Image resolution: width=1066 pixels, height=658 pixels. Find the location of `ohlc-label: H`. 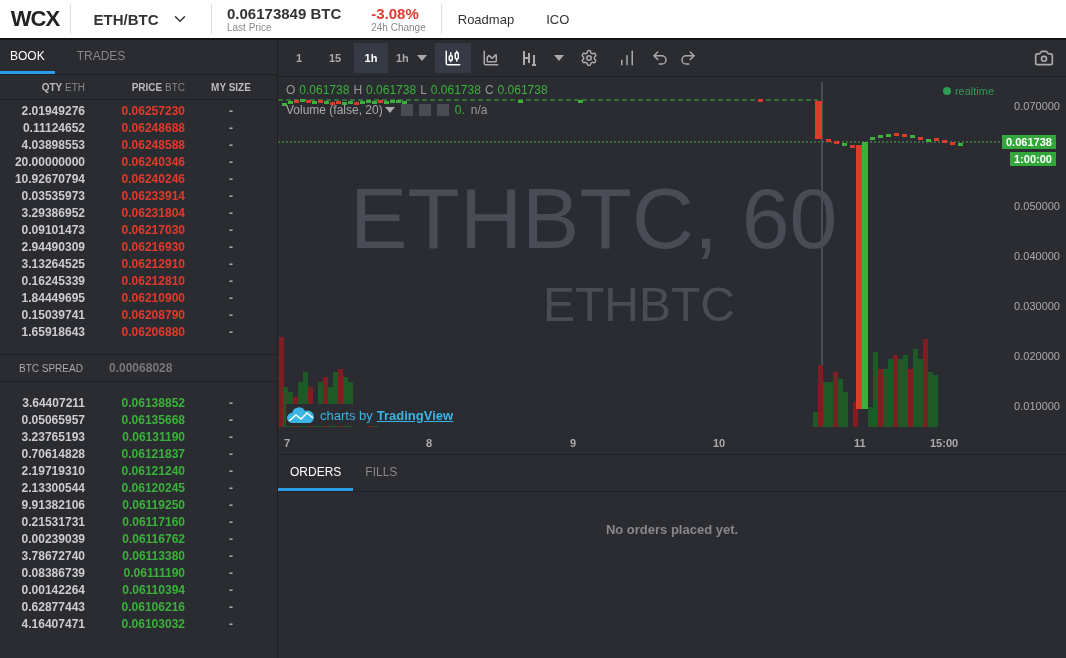

ohlc-label: H is located at coordinates (358, 90).